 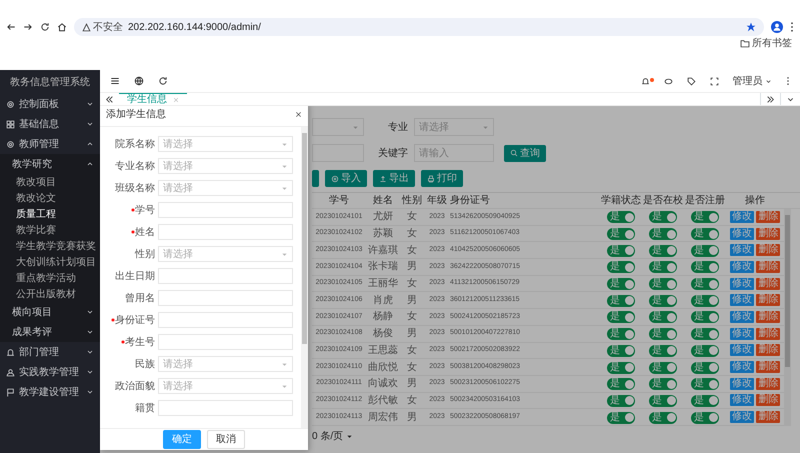 I want to click on menu-item: 实践教学管理, so click(x=50, y=372).